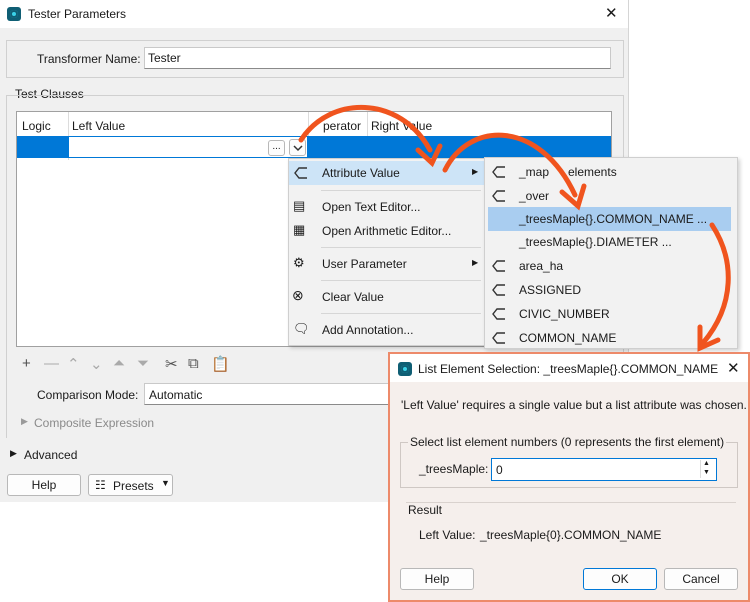  I want to click on list-index-input: 0 ▲ ▼, so click(604, 469).